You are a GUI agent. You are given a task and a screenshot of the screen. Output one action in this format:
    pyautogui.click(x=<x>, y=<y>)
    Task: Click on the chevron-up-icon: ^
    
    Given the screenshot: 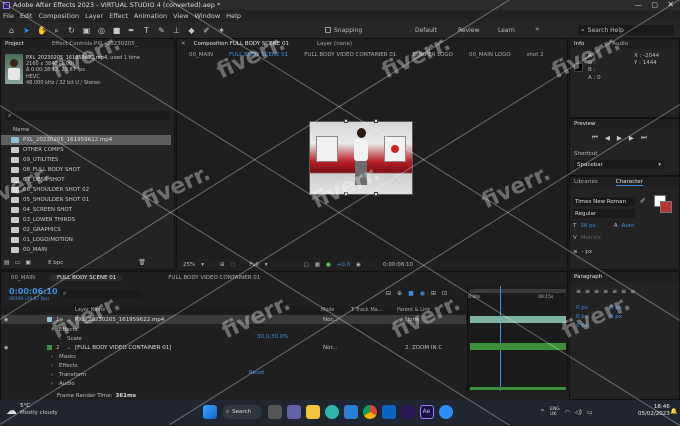 What is the action you would take?
    pyautogui.click(x=542, y=412)
    